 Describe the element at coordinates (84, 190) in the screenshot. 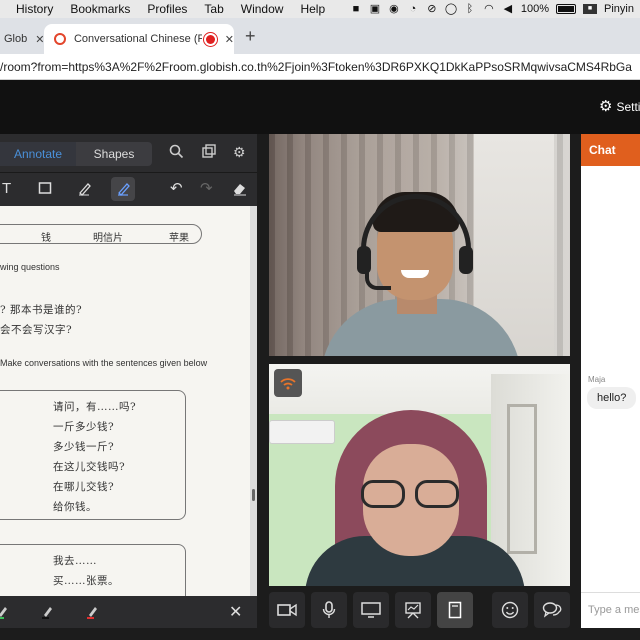

I see `pen-tool-icon` at that location.